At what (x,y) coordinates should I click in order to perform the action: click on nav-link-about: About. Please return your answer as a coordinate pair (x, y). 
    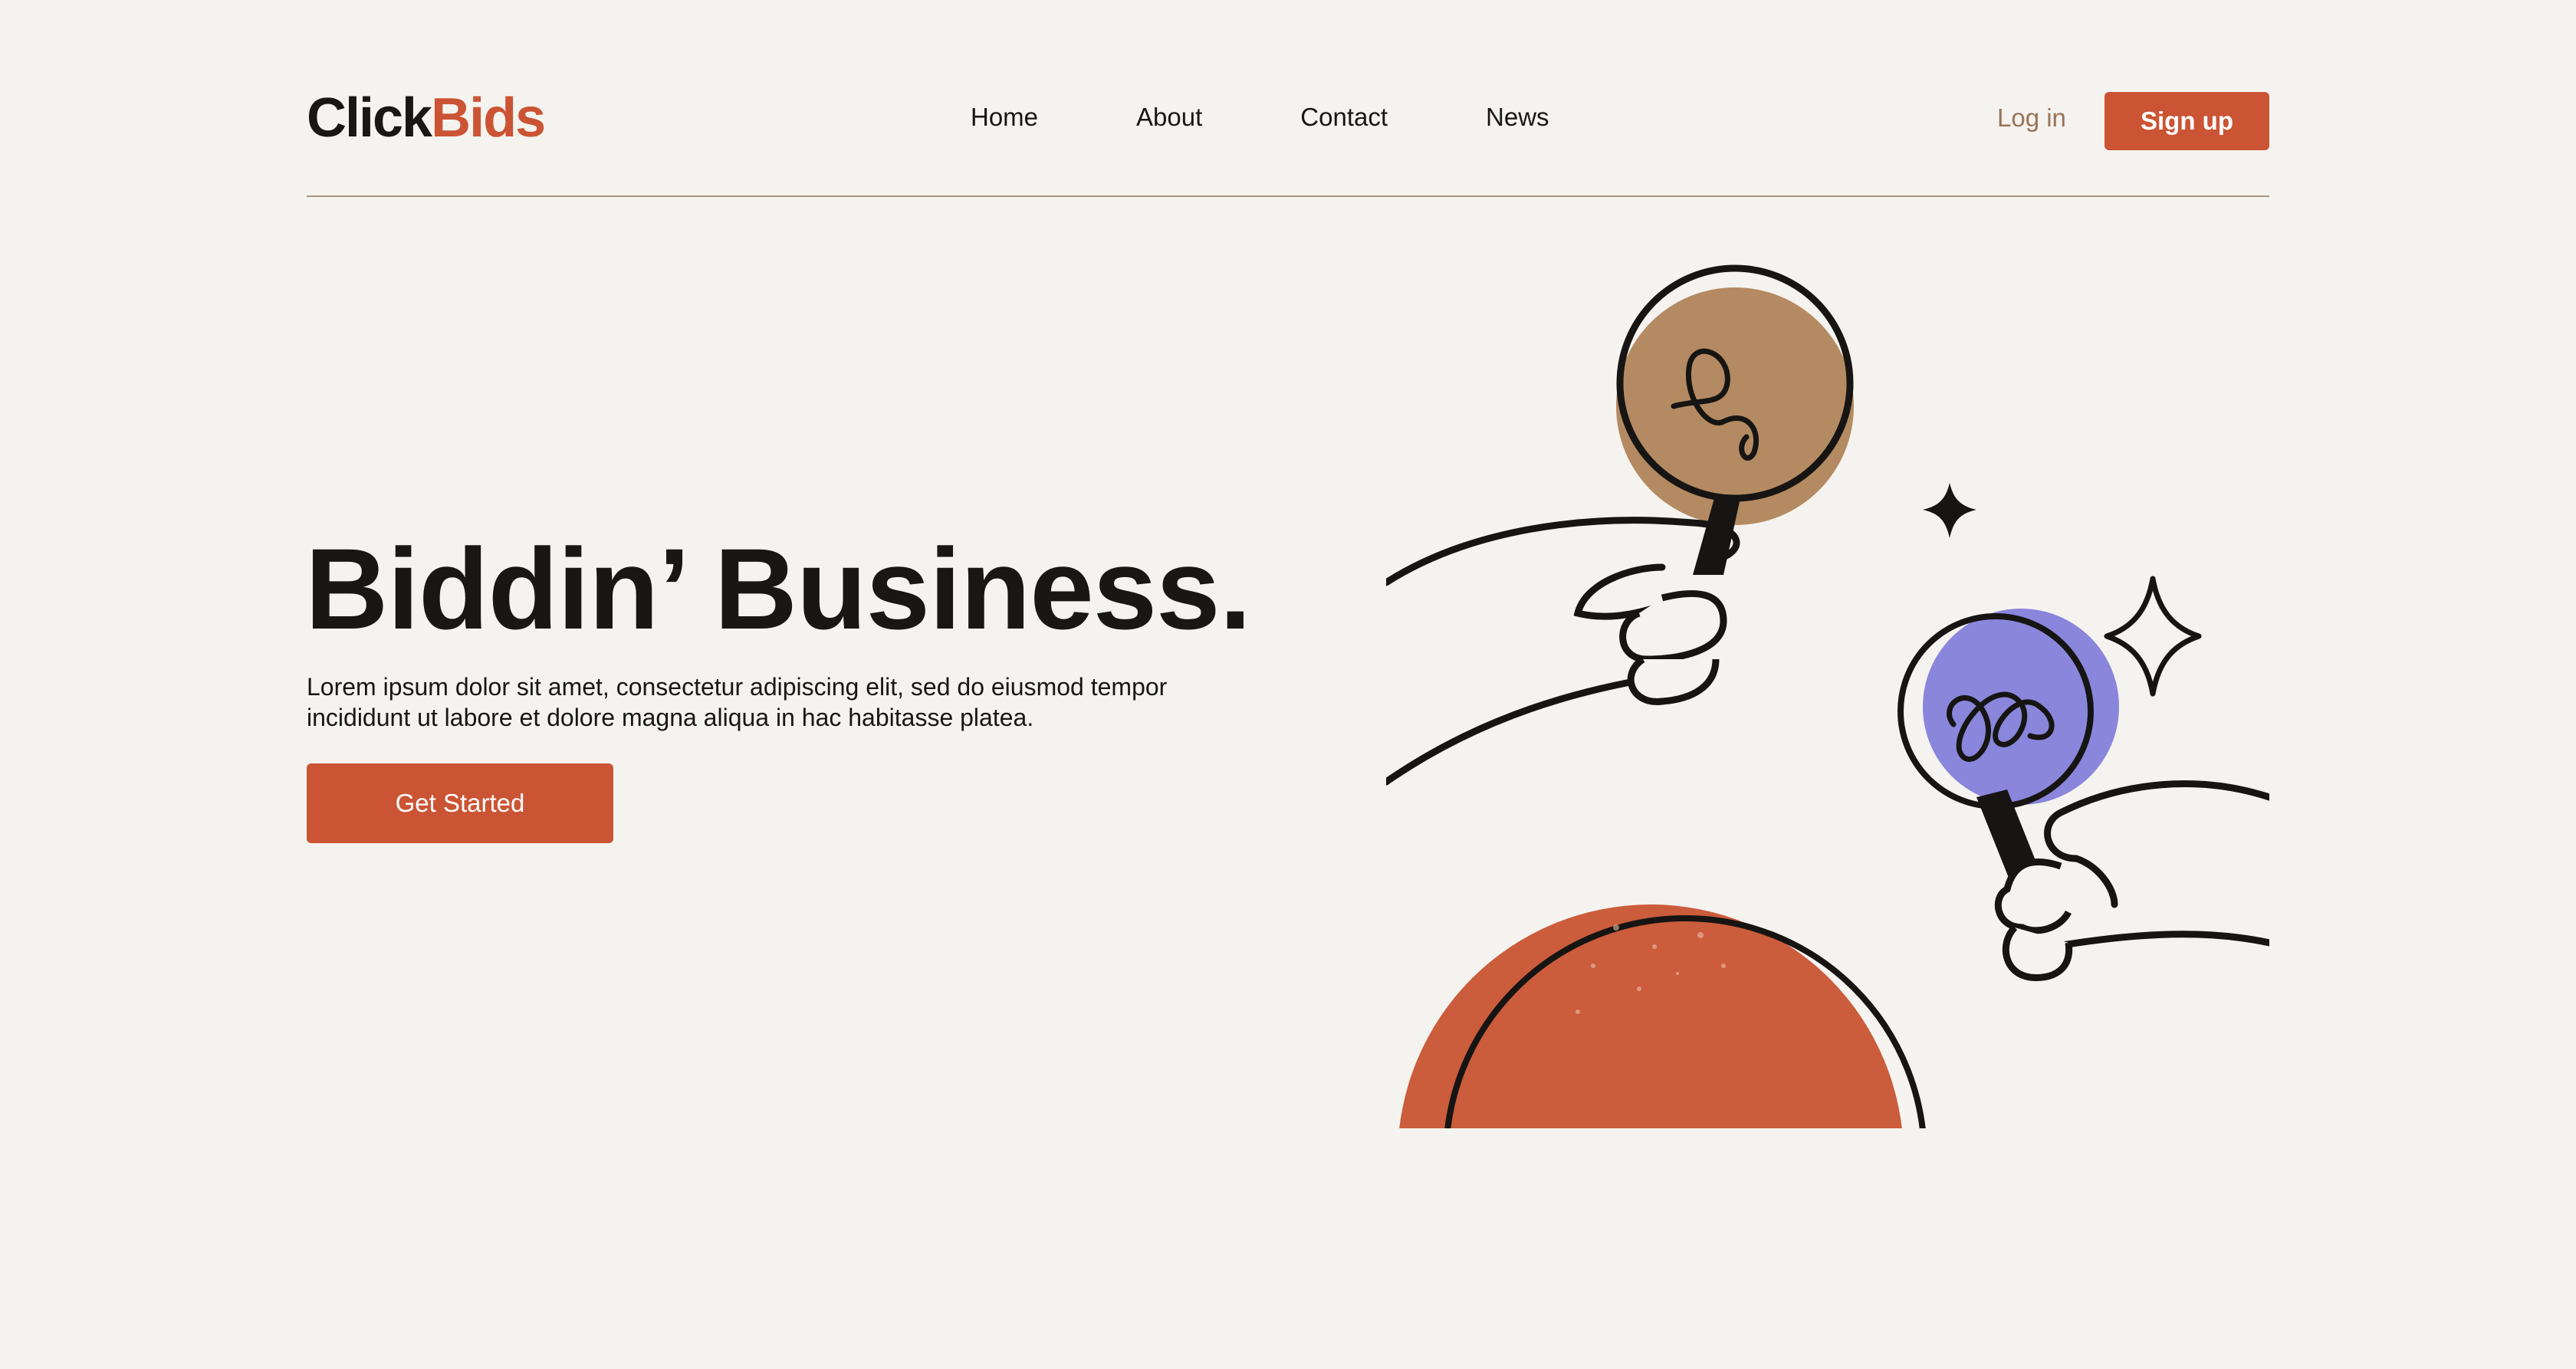
    Looking at the image, I should click on (1169, 117).